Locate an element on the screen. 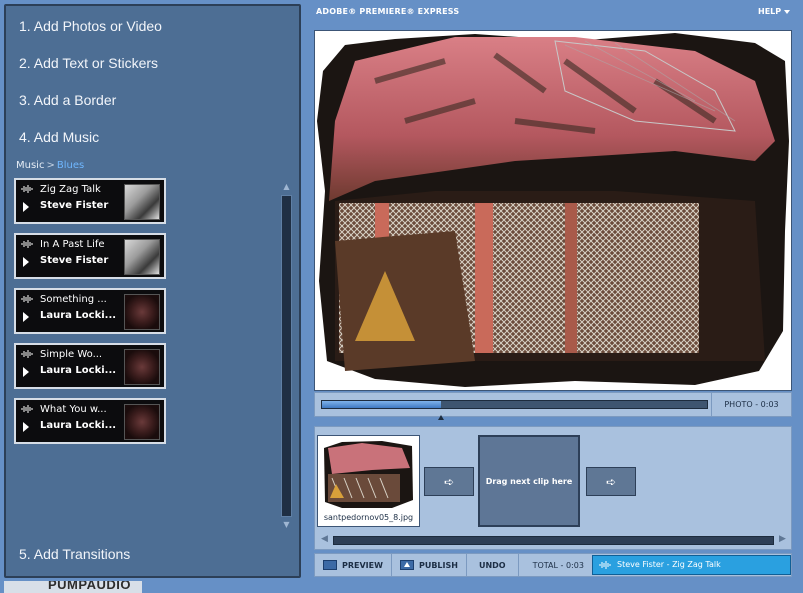  step-add-photos-video: 1. Add Photos or Video is located at coordinates (90, 26).